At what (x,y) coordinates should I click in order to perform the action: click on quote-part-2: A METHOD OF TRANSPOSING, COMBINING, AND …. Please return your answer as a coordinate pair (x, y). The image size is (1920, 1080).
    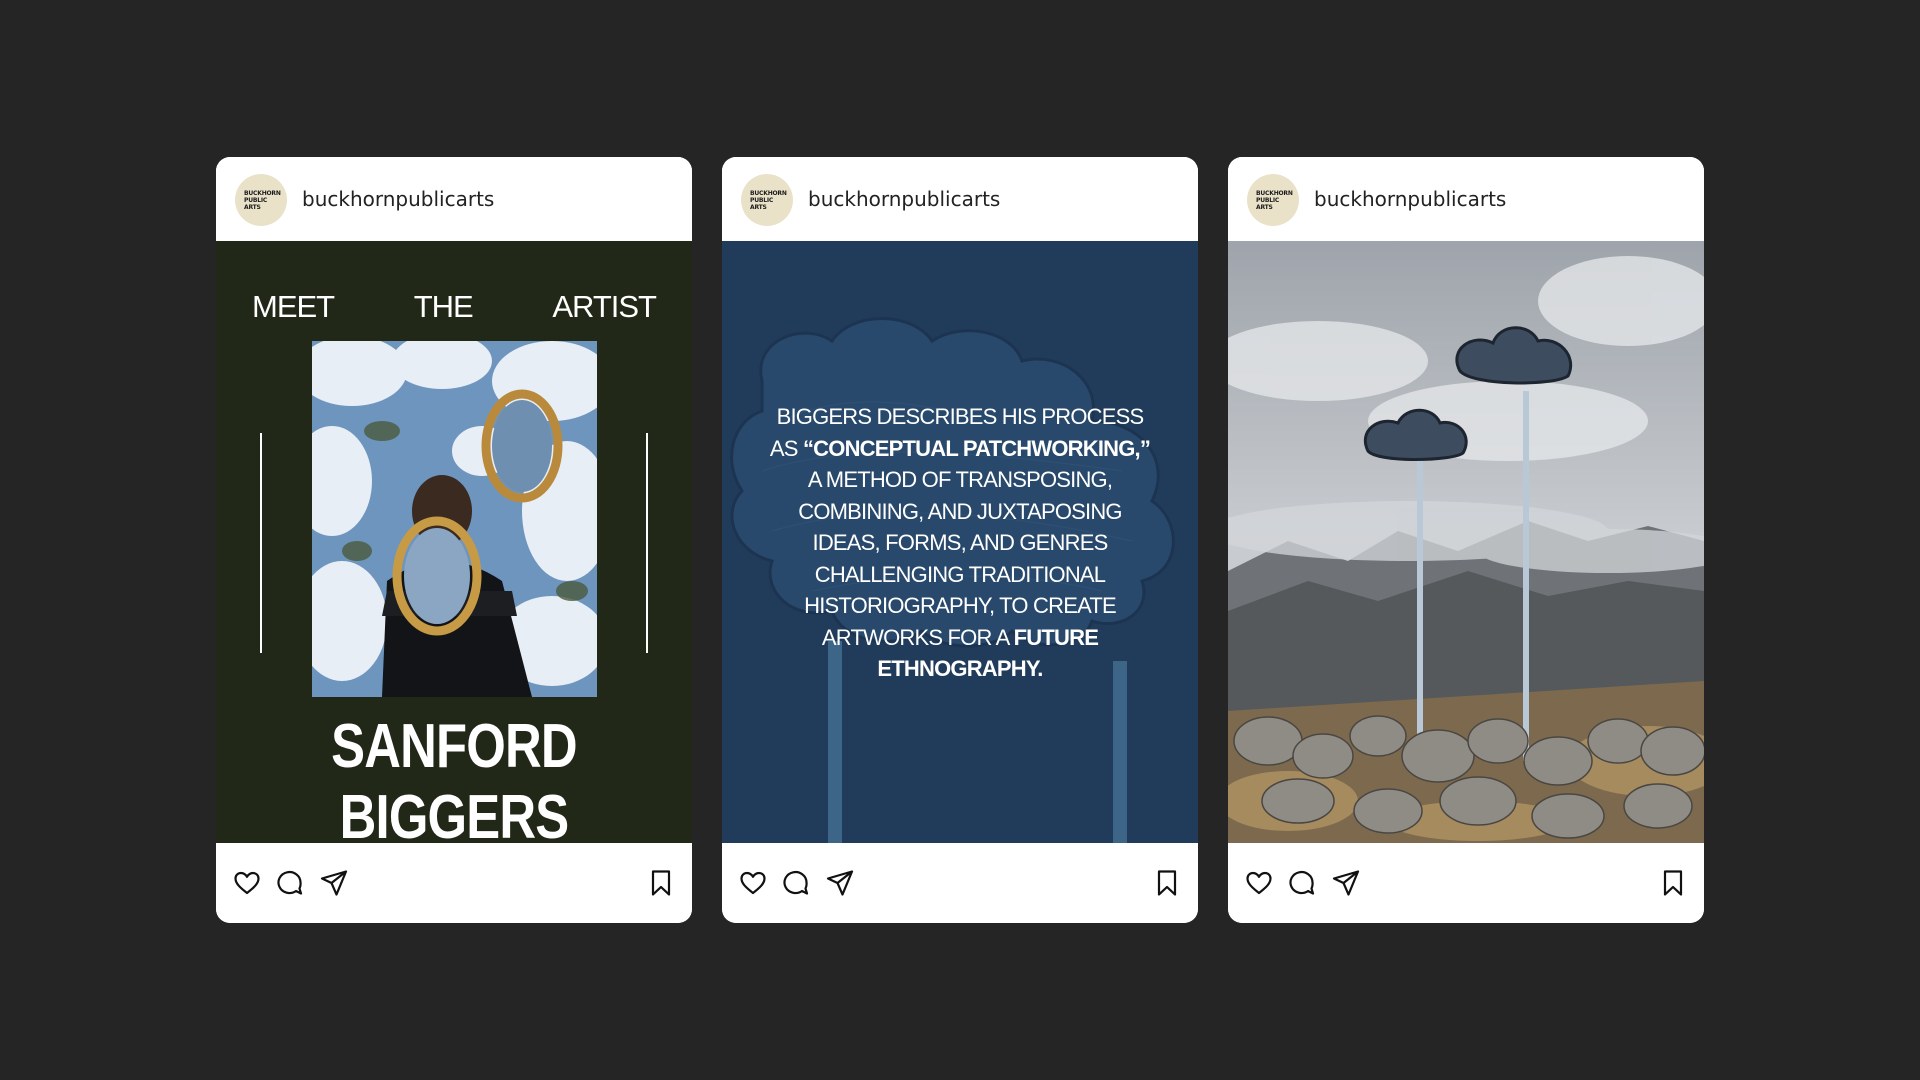
    Looking at the image, I should click on (960, 558).